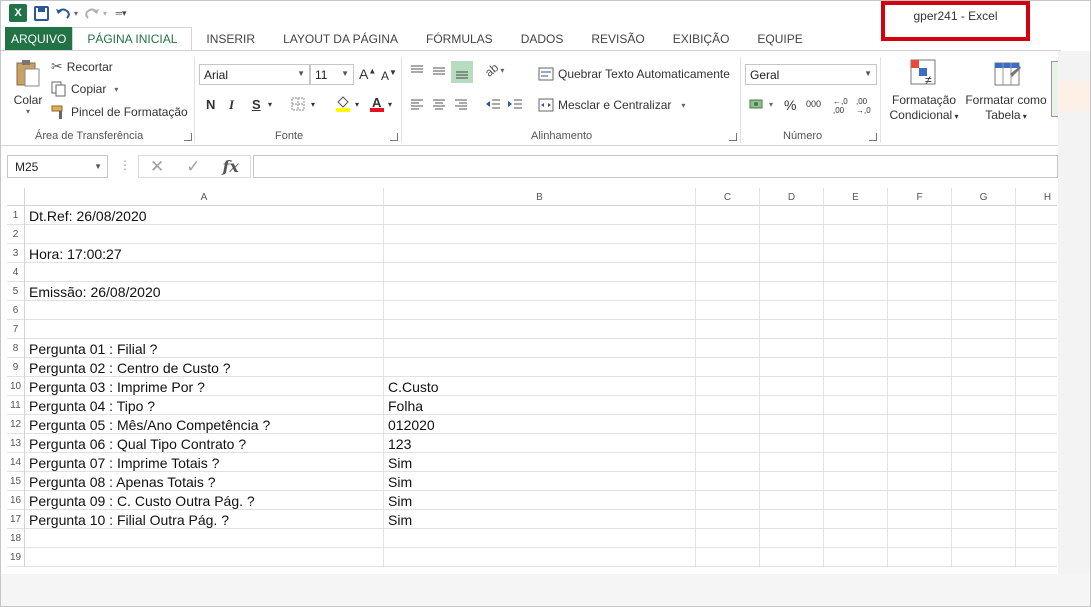  What do you see at coordinates (204, 253) in the screenshot?
I see `cell-a: Hora: 17:00:27` at bounding box center [204, 253].